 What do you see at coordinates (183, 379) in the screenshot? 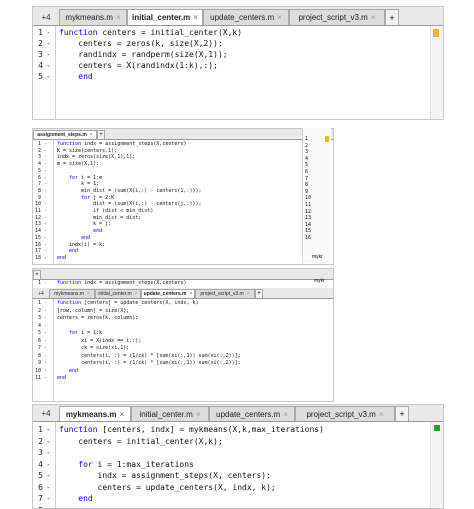
I see `code-line: 11-end` at bounding box center [183, 379].